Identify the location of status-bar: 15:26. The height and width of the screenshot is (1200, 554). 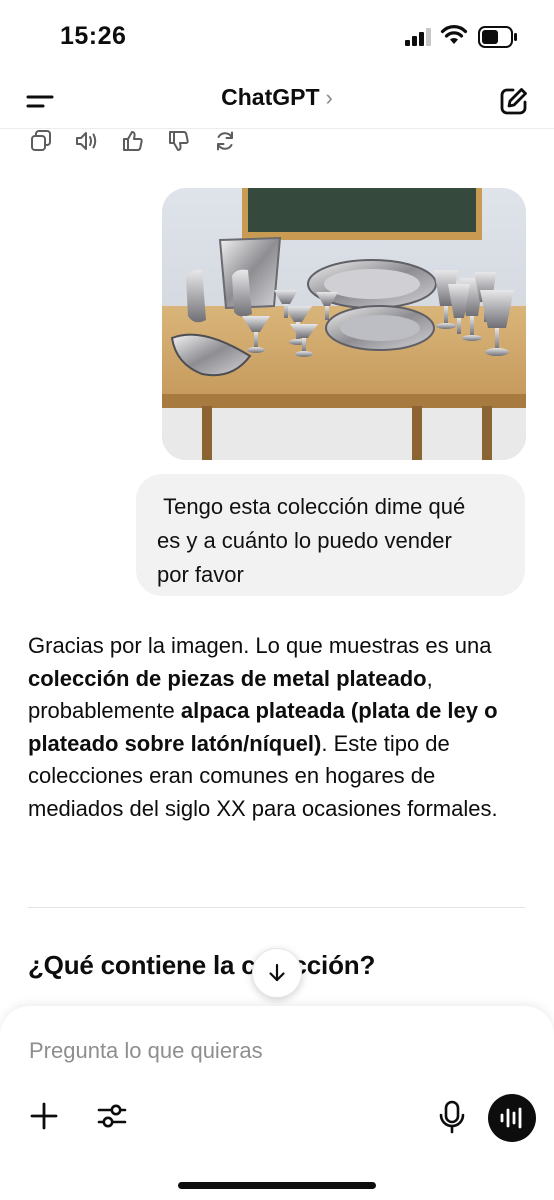
(277, 36).